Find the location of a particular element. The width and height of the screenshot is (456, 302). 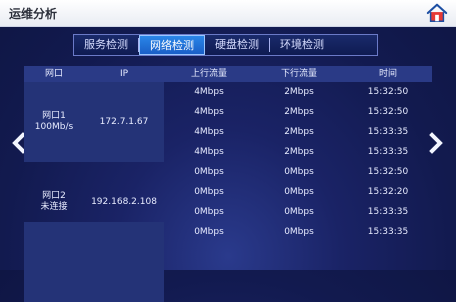

header-download: 下行流量 is located at coordinates (298, 74).